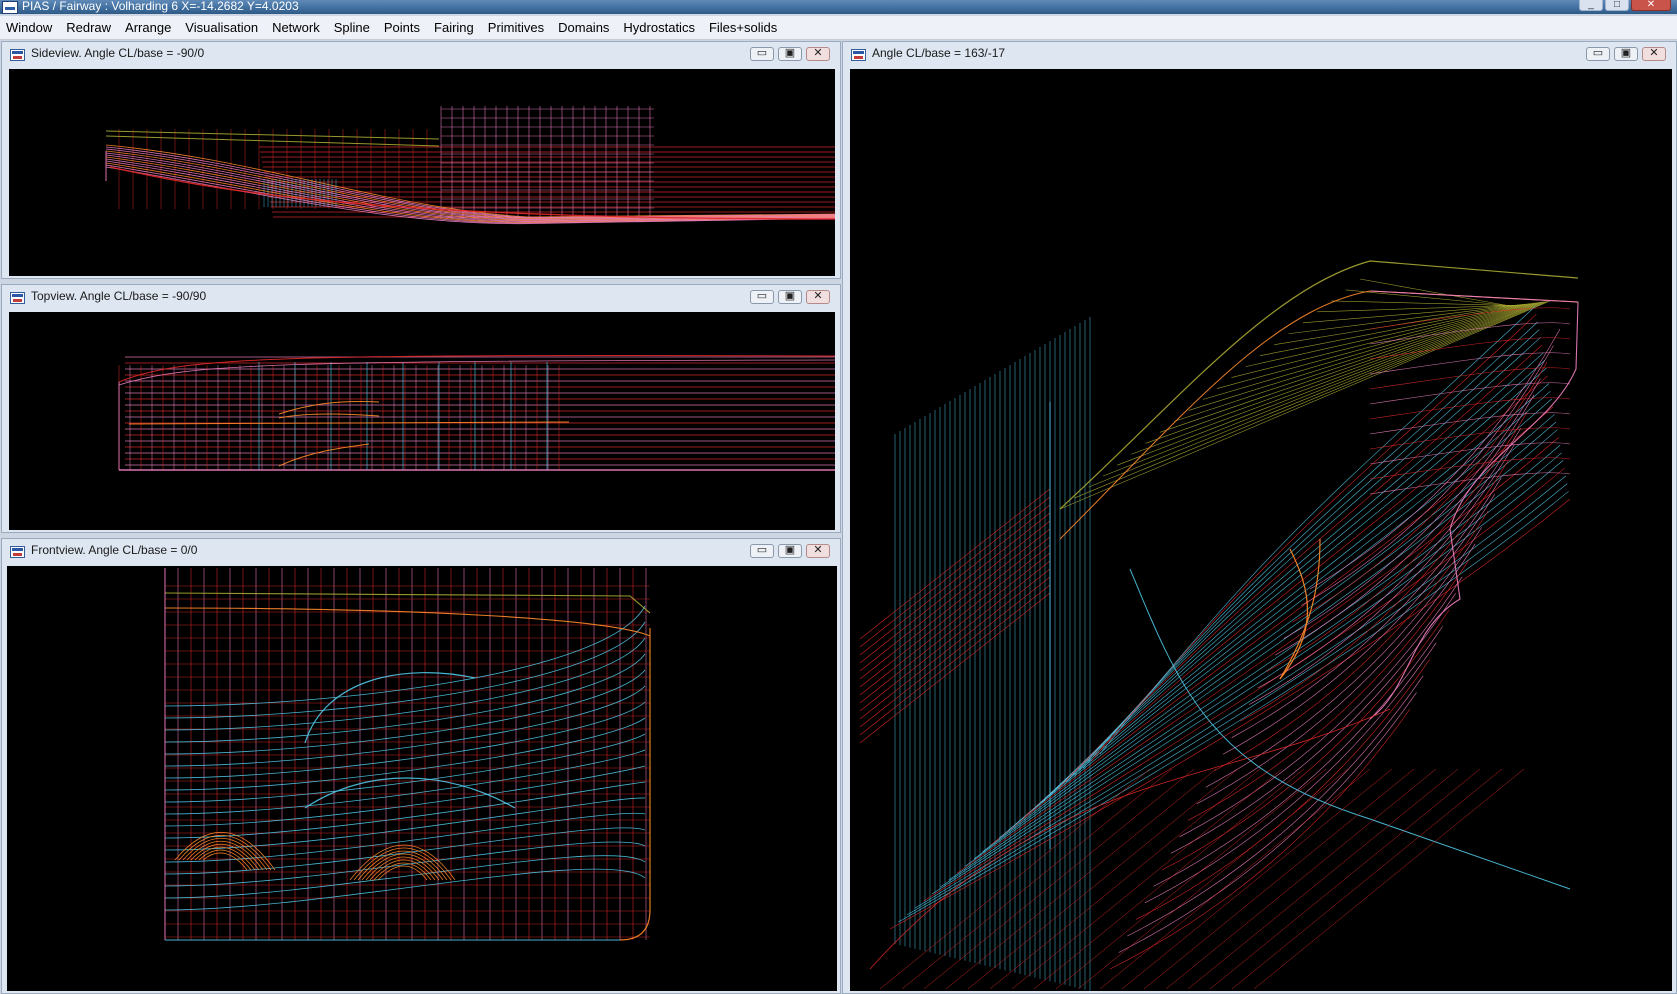 This screenshot has height=994, width=1677. What do you see at coordinates (118, 53) in the screenshot?
I see `sideview-title: Sideview. Angle CL/base = -90/0` at bounding box center [118, 53].